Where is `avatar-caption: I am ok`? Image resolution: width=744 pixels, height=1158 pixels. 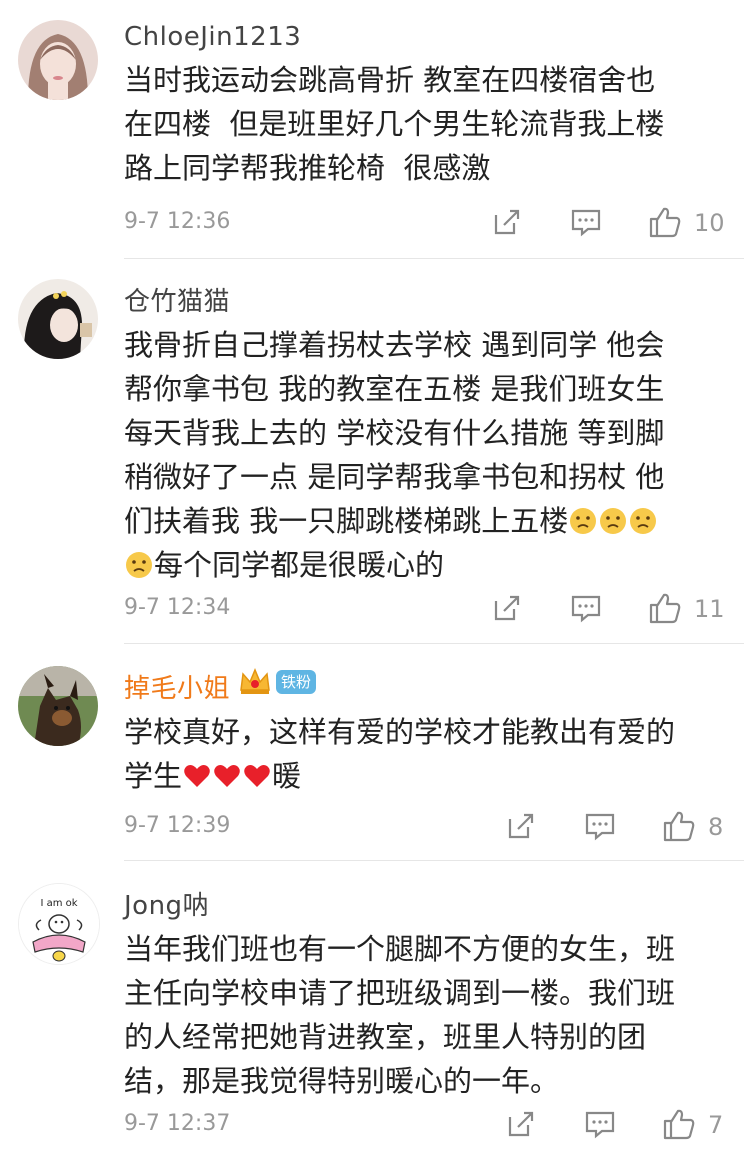 avatar-caption: I am ok is located at coordinates (58, 903).